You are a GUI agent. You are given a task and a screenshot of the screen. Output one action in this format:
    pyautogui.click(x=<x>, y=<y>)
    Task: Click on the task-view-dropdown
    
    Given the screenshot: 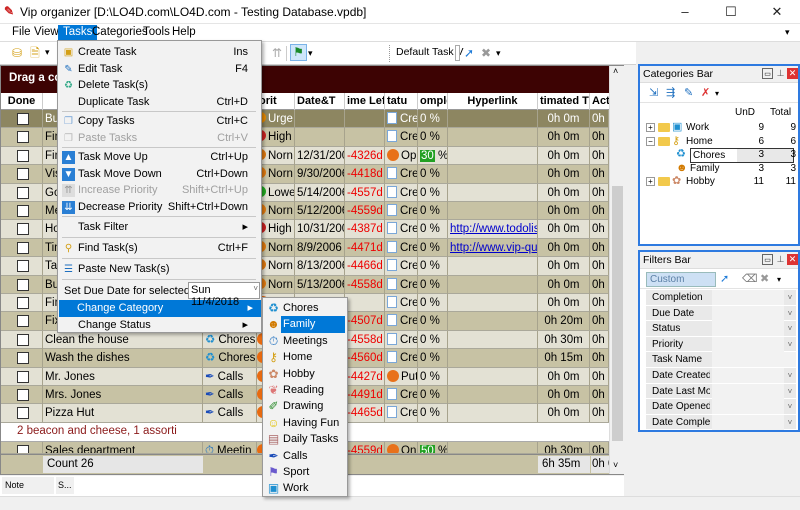 What is the action you would take?
    pyautogui.click(x=457, y=53)
    